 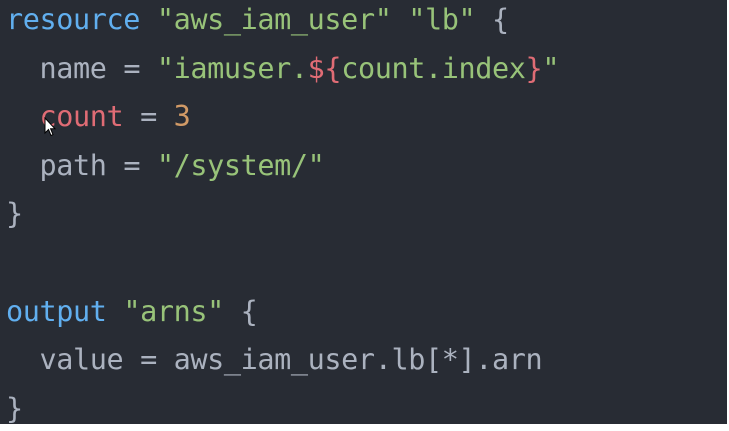 What do you see at coordinates (232, 68) in the screenshot?
I see `code-token-string: "iamuser.` at bounding box center [232, 68].